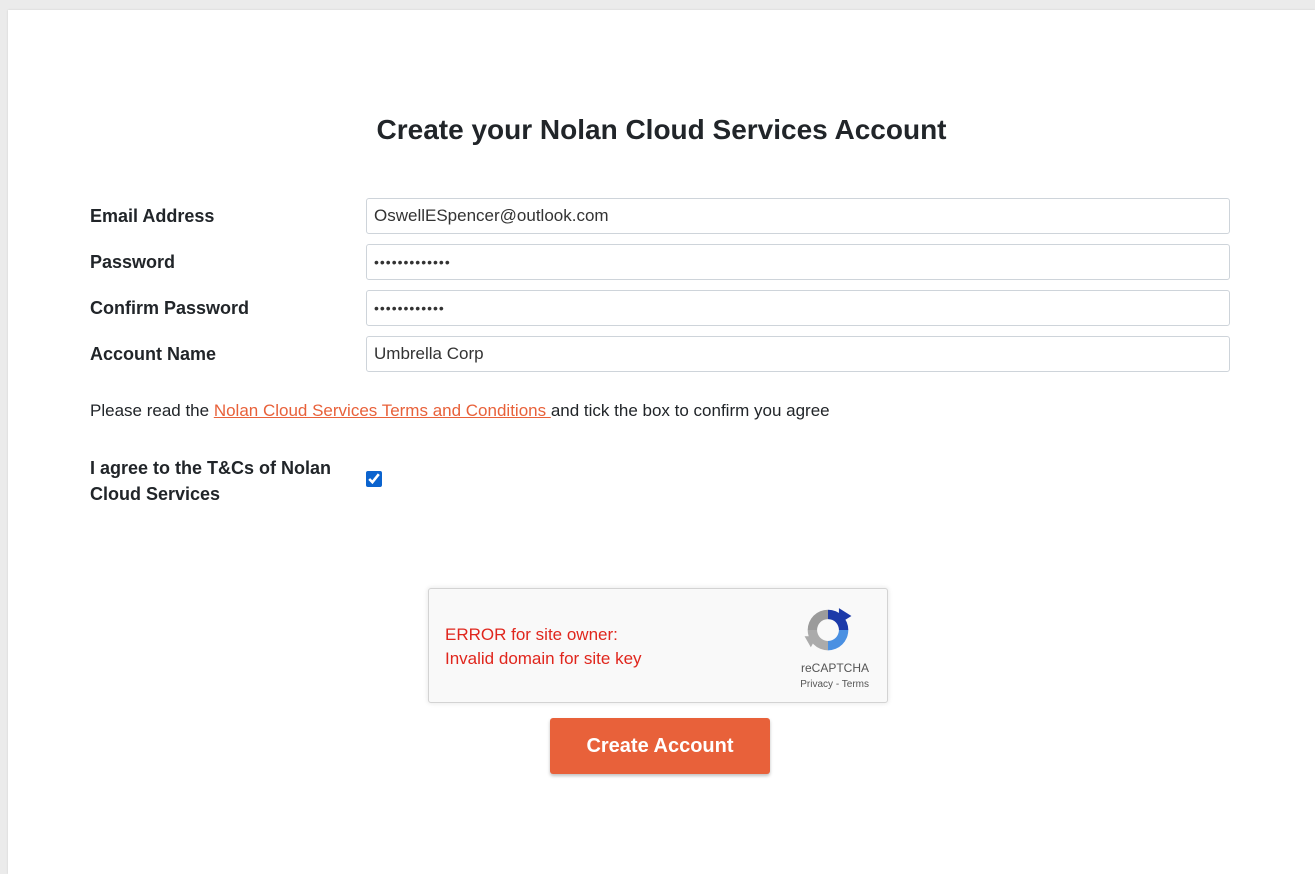 The height and width of the screenshot is (874, 1315). What do you see at coordinates (152, 410) in the screenshot?
I see `terms-prefix: Please read the` at bounding box center [152, 410].